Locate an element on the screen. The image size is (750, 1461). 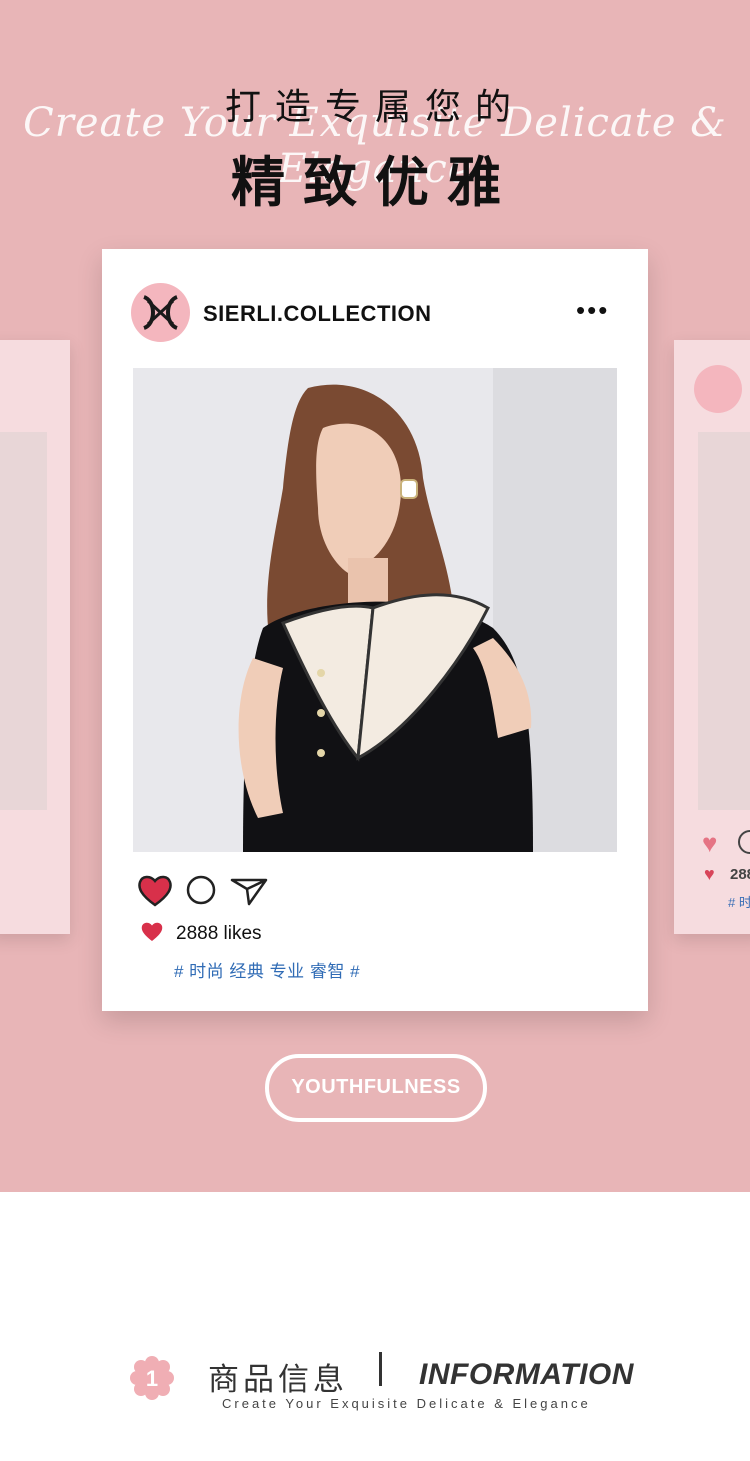
hero-title: 精致优雅 is located at coordinates (375, 182).